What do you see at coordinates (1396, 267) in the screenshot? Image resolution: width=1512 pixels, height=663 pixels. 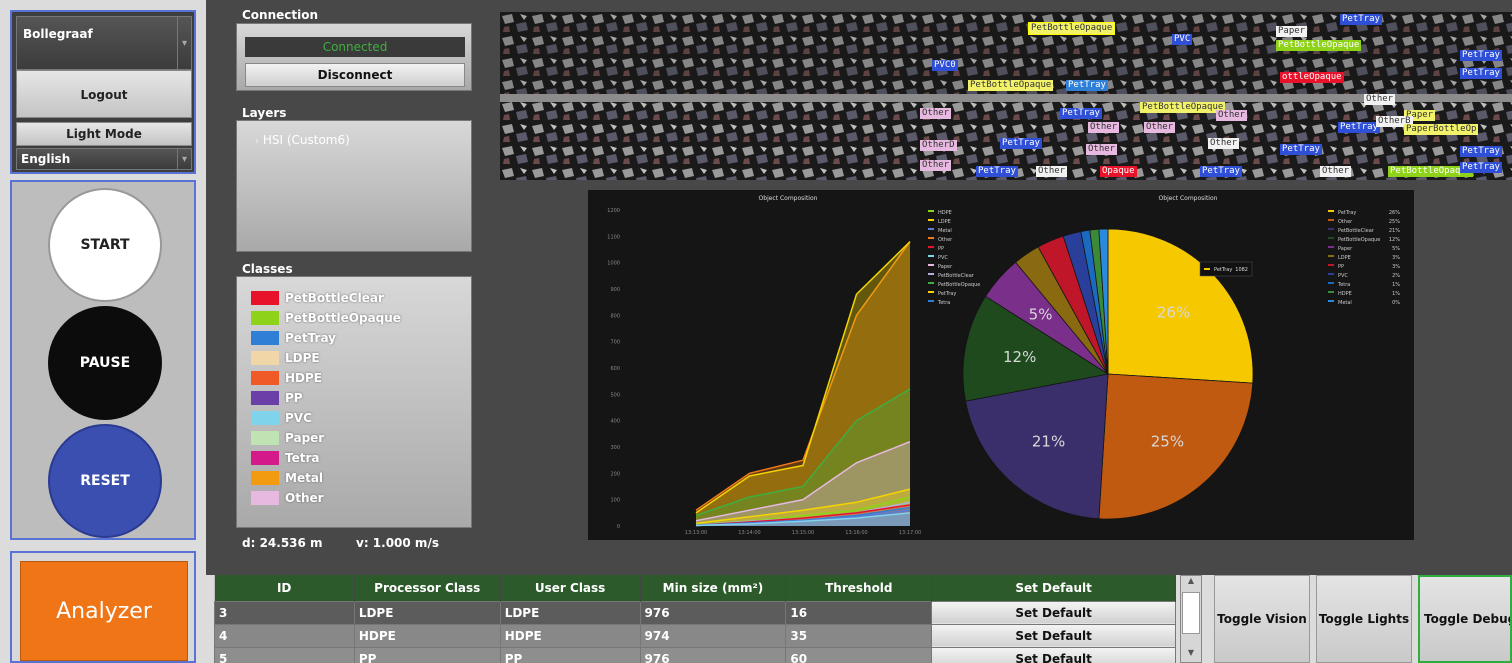 I see `legend-value: 3%` at bounding box center [1396, 267].